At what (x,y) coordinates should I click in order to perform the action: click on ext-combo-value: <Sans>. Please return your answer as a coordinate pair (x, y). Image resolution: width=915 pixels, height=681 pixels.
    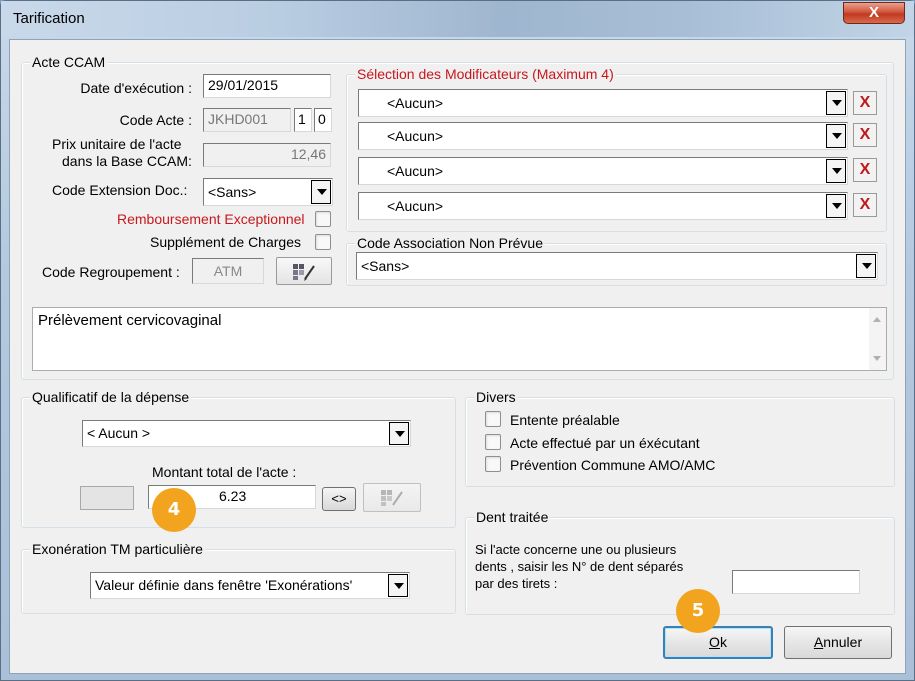
    Looking at the image, I should click on (232, 192).